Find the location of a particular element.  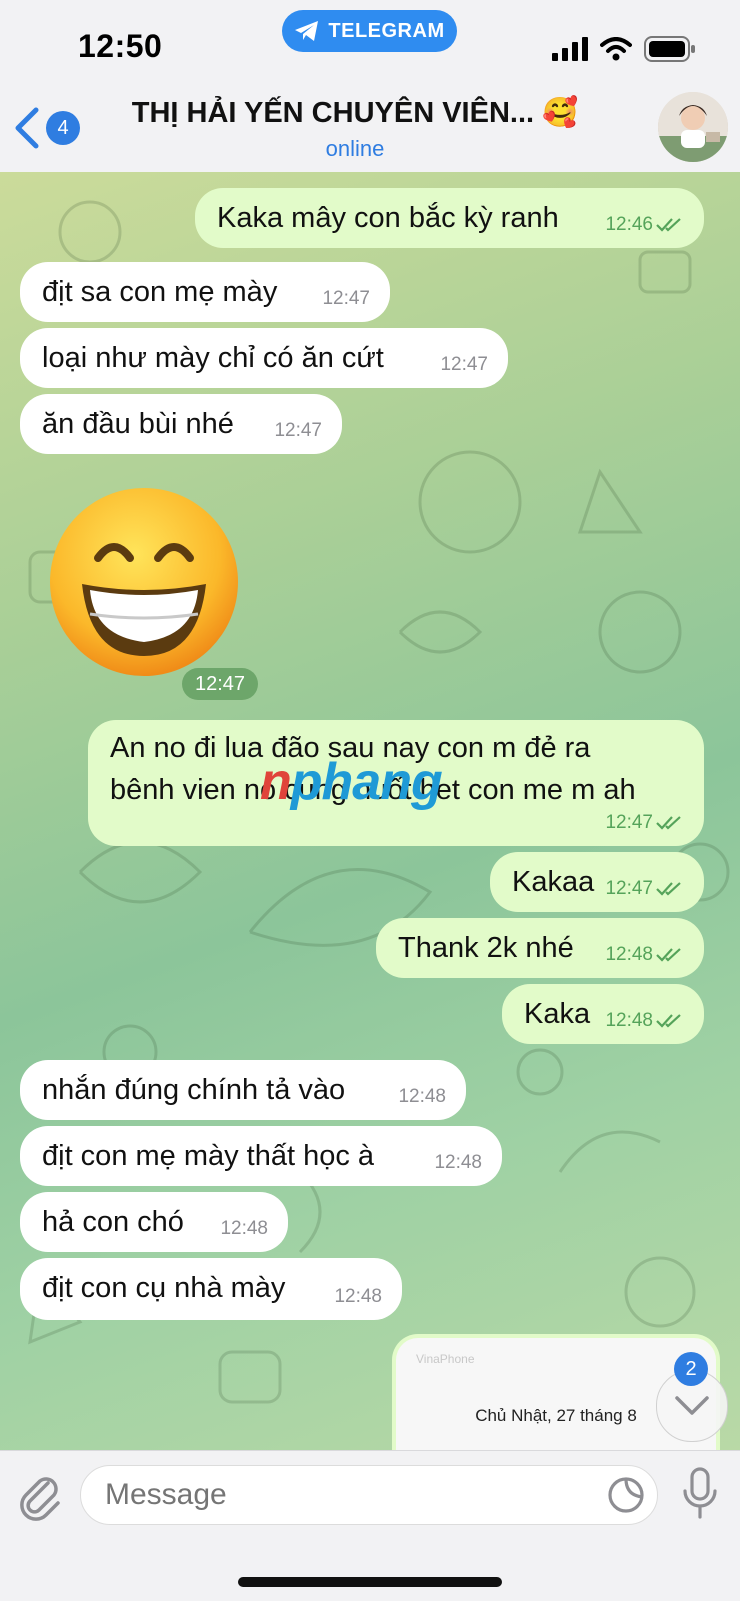

telegram-plane-icon is located at coordinates (307, 31).